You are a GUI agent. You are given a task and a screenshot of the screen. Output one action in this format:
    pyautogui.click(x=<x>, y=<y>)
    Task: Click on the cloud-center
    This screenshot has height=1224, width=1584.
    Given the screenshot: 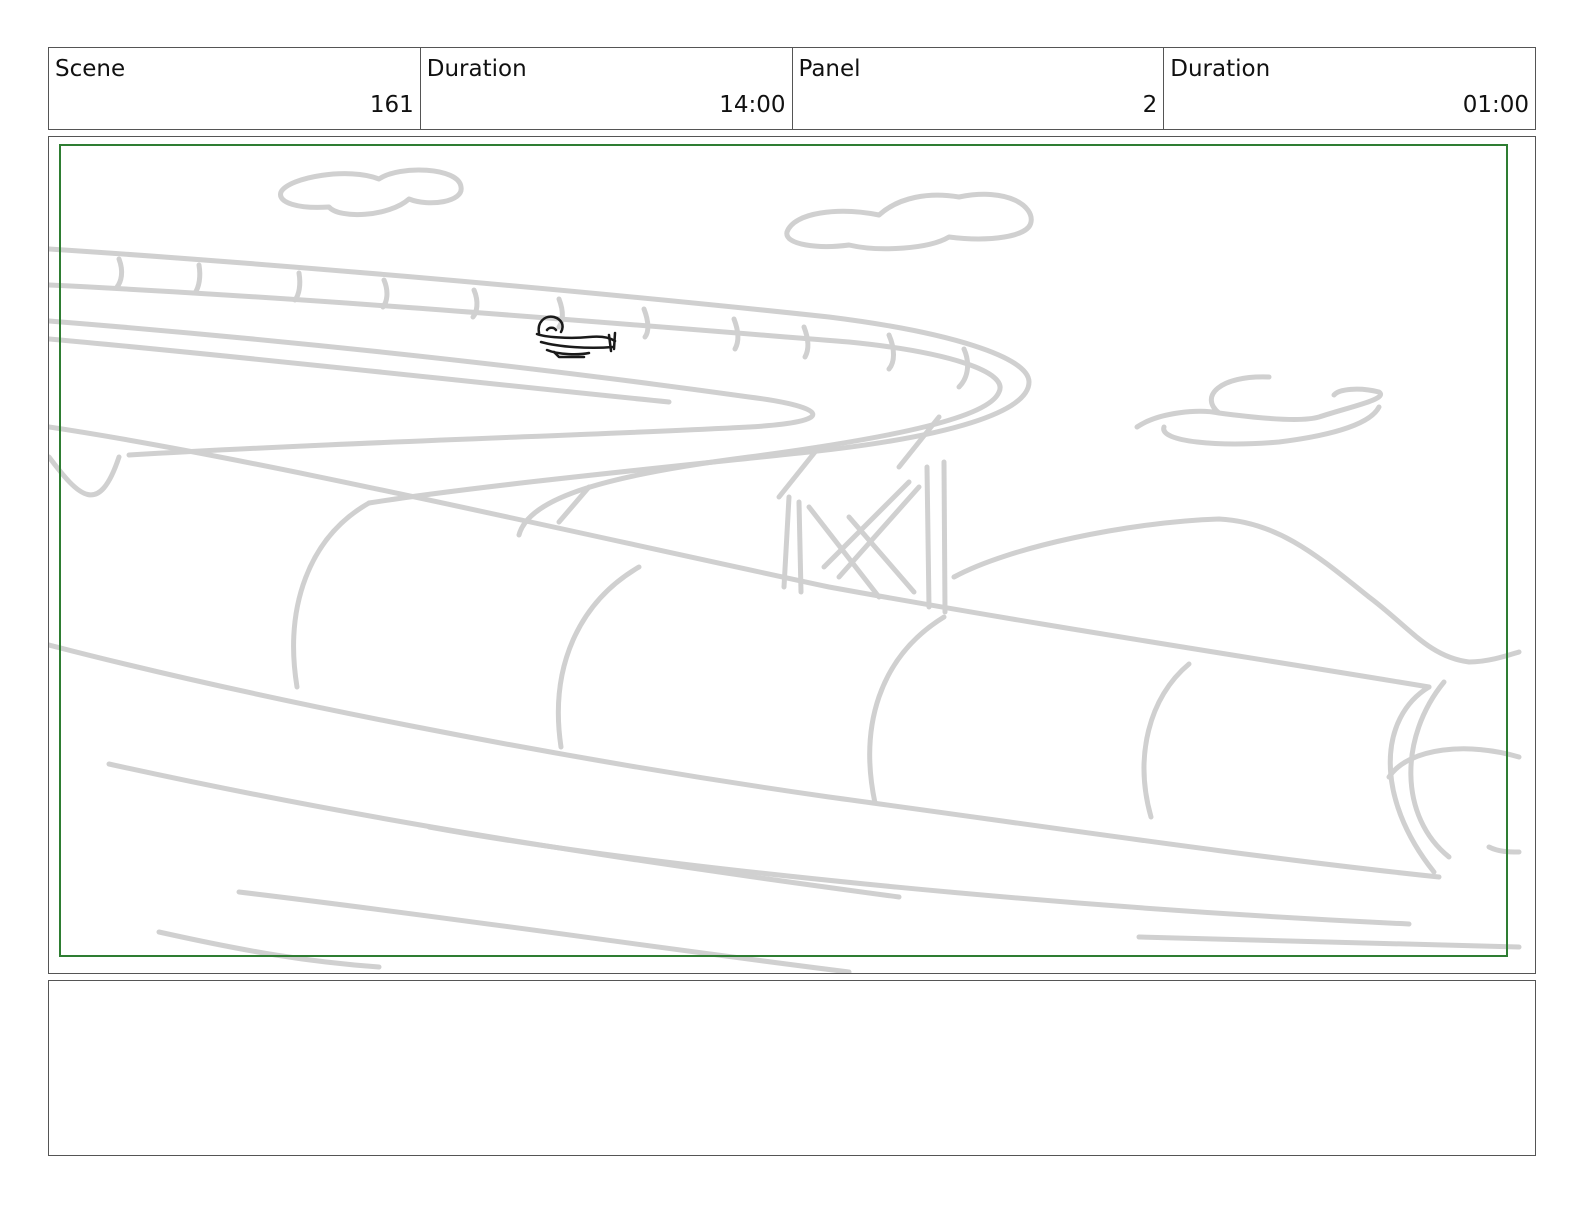 What is the action you would take?
    pyautogui.click(x=909, y=221)
    